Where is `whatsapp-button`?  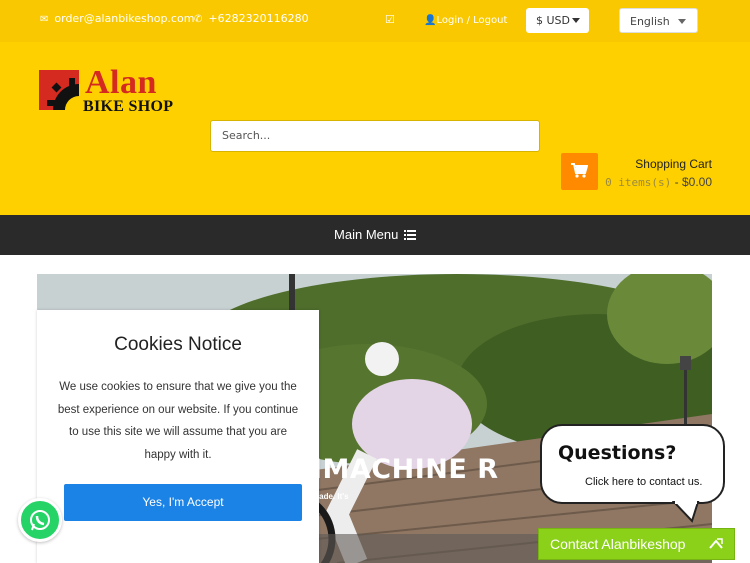
whatsapp-button is located at coordinates (40, 520).